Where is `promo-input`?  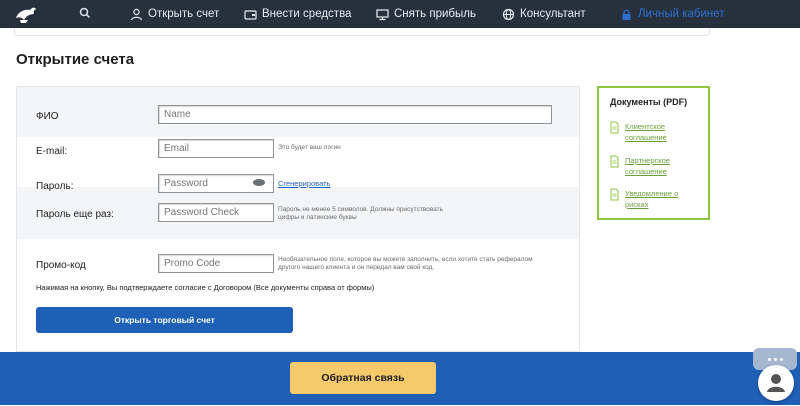 promo-input is located at coordinates (216, 263).